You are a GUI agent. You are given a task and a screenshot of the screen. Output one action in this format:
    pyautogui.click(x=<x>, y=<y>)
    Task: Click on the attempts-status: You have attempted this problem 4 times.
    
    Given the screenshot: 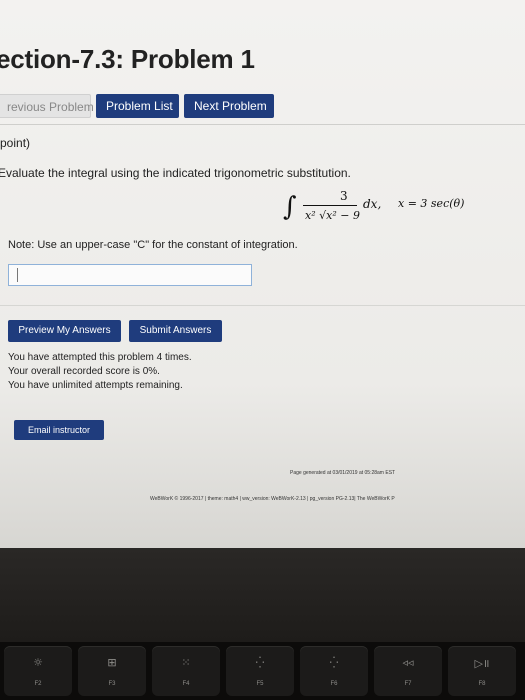 What is the action you would take?
    pyautogui.click(x=100, y=357)
    